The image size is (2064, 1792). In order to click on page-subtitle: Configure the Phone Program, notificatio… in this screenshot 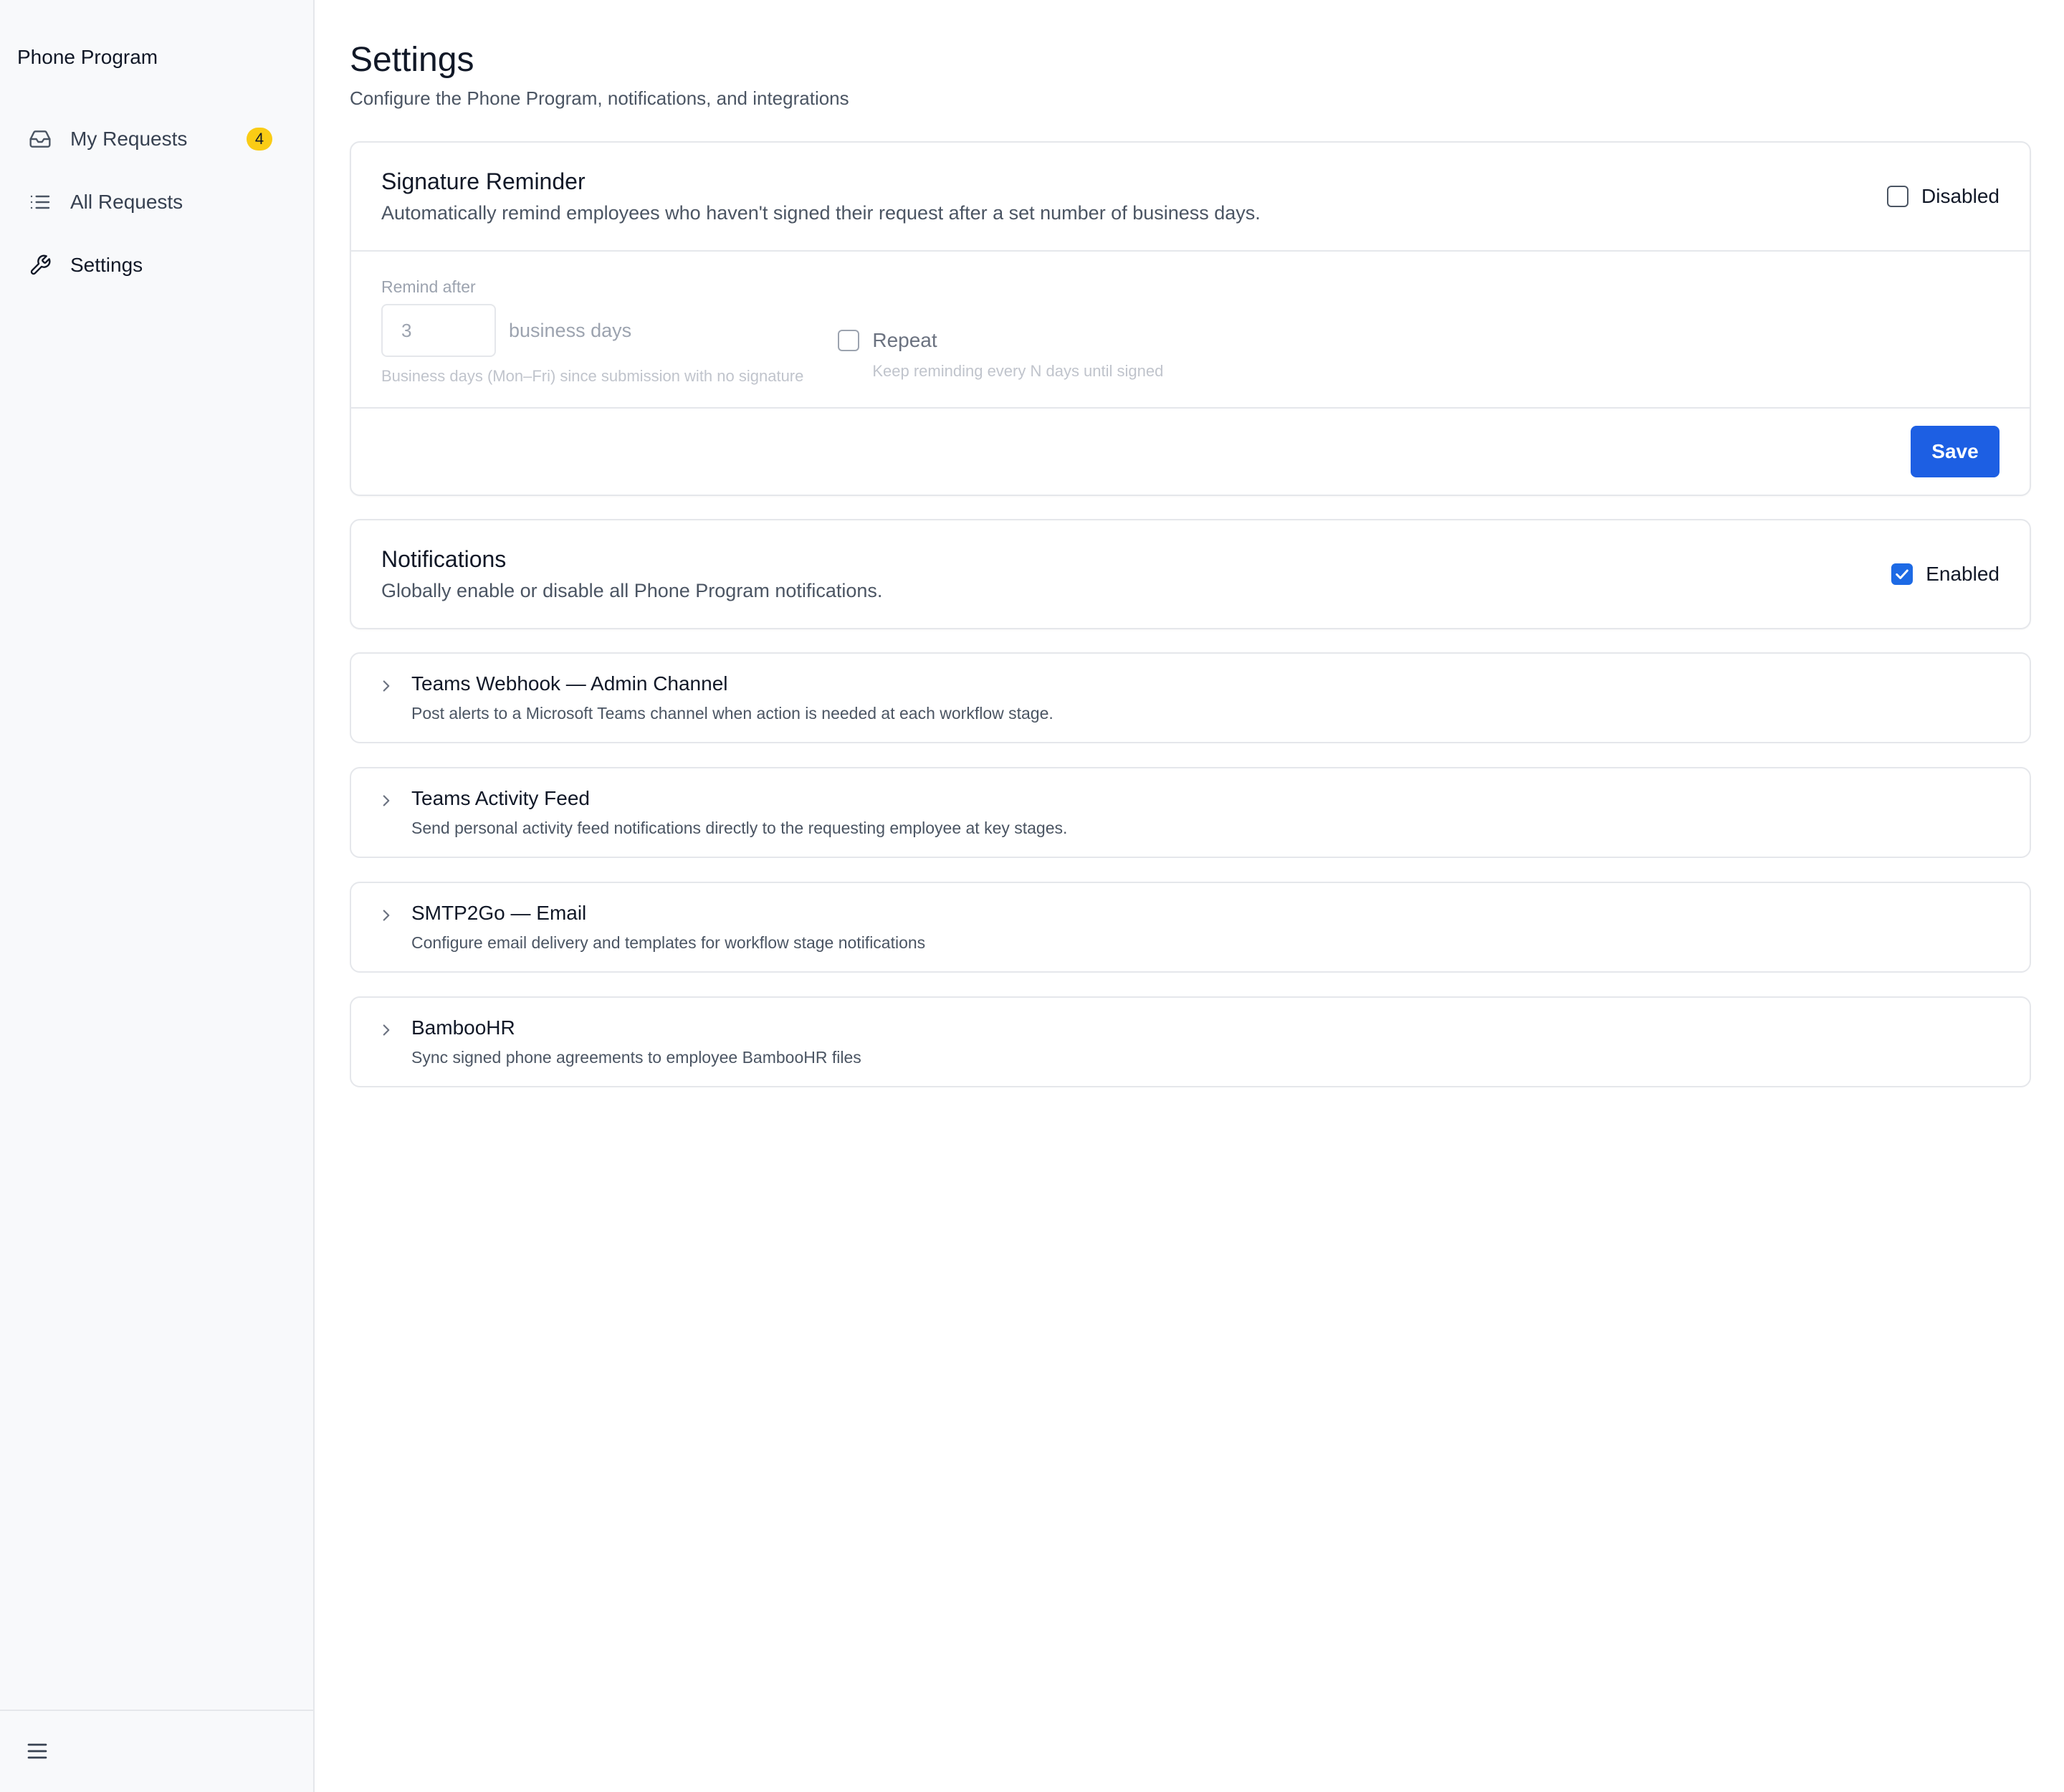, I will do `click(599, 98)`.